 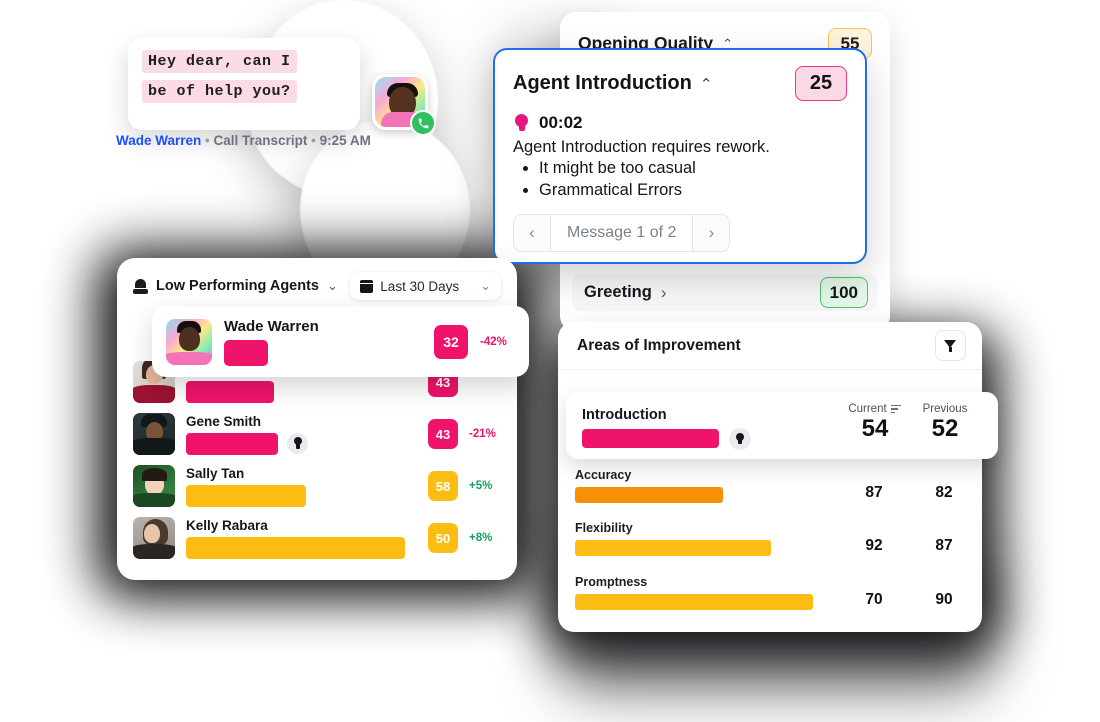 What do you see at coordinates (693, 169) in the screenshot?
I see `list-item: It might be too casual` at bounding box center [693, 169].